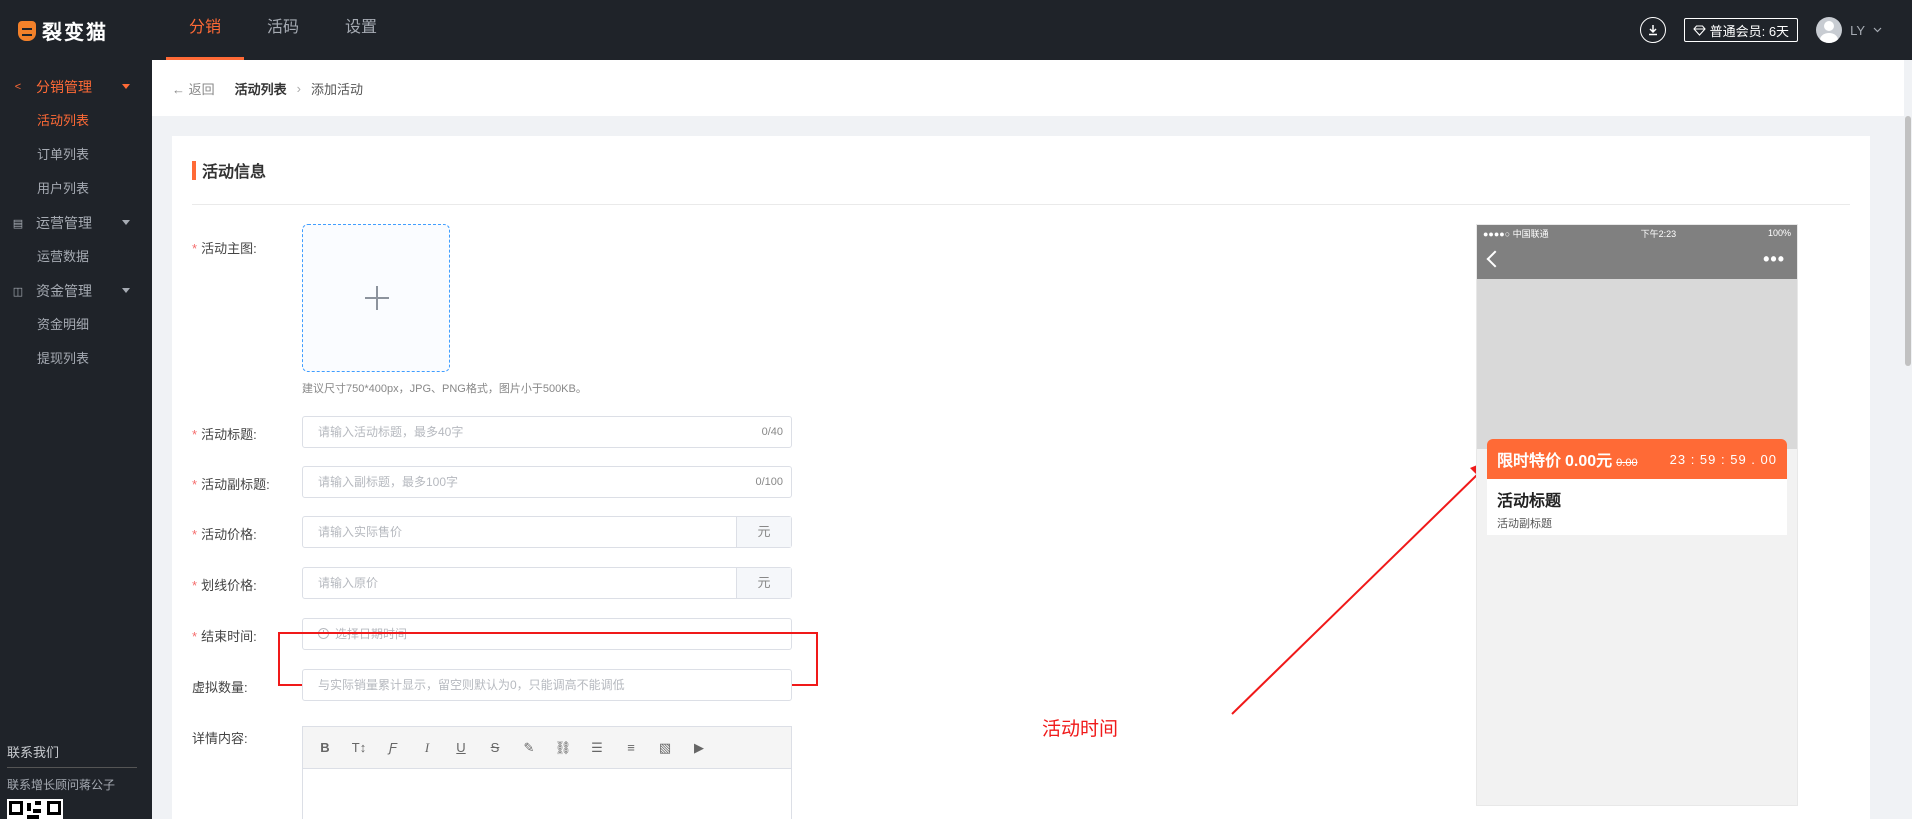 This screenshot has height=819, width=1912. Describe the element at coordinates (1658, 233) in the screenshot. I see `phone-time: 下午2:23` at that location.